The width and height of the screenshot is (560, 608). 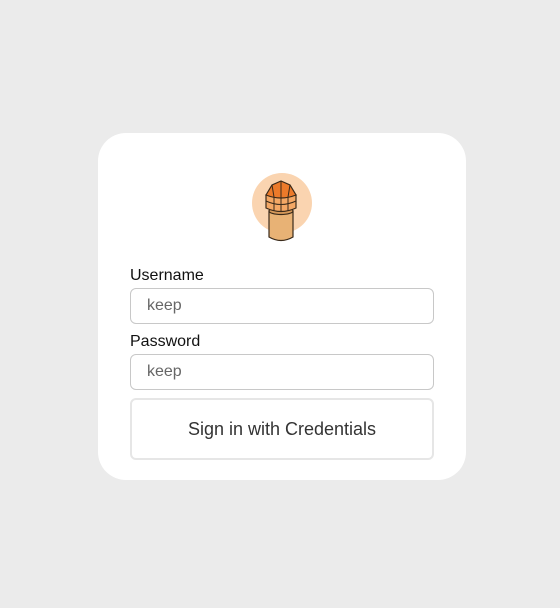 I want to click on password-label: Password, so click(x=165, y=341).